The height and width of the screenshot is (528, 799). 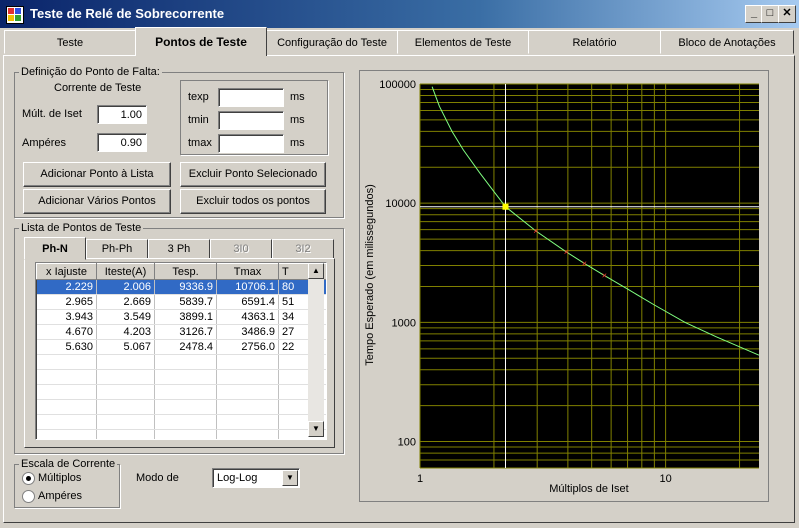 I want to click on title-bar: Teste de Relé de Sobrecorrente _ □ ✕, so click(x=399, y=14).